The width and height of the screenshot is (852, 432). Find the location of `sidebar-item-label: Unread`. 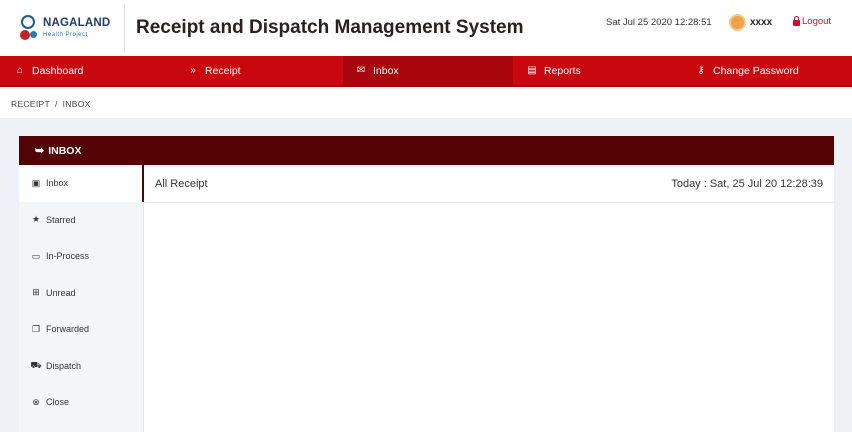

sidebar-item-label: Unread is located at coordinates (61, 292).